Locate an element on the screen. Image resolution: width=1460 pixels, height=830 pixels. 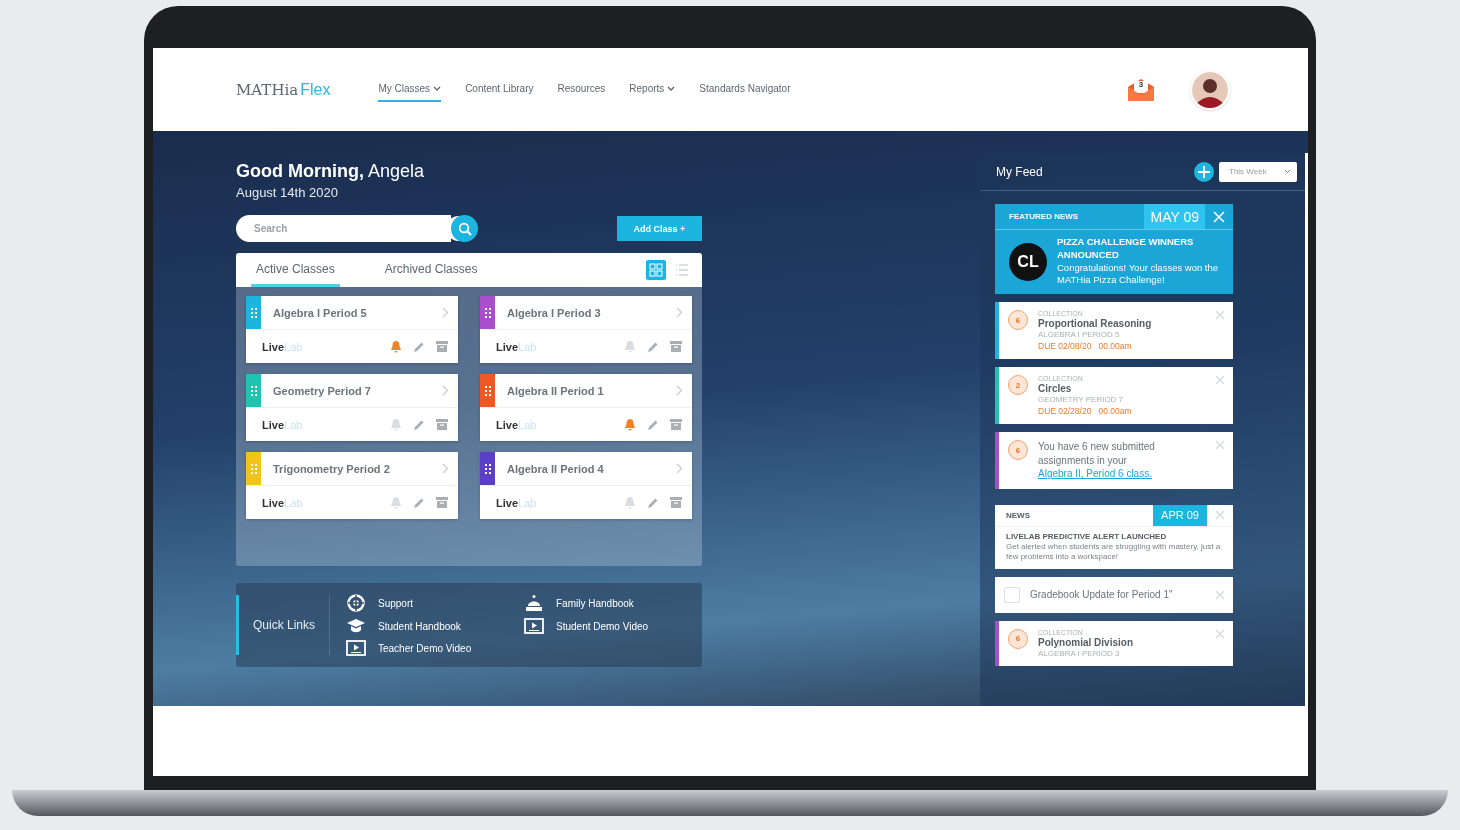
feed-card: 6 You have 6 new submitted assignments in your Algebra II, Period 6 class. is located at coordinates (1114, 460).